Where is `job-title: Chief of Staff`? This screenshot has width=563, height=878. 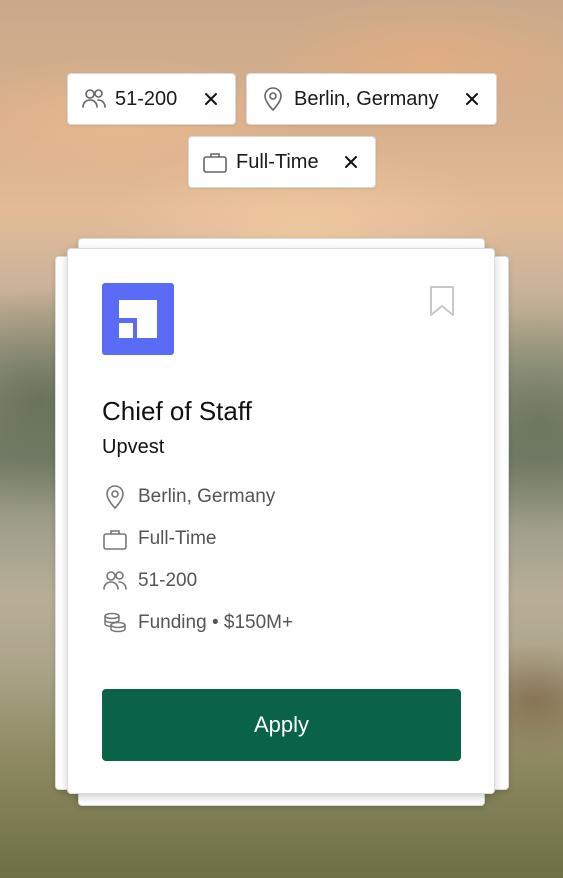 job-title: Chief of Staff is located at coordinates (177, 411).